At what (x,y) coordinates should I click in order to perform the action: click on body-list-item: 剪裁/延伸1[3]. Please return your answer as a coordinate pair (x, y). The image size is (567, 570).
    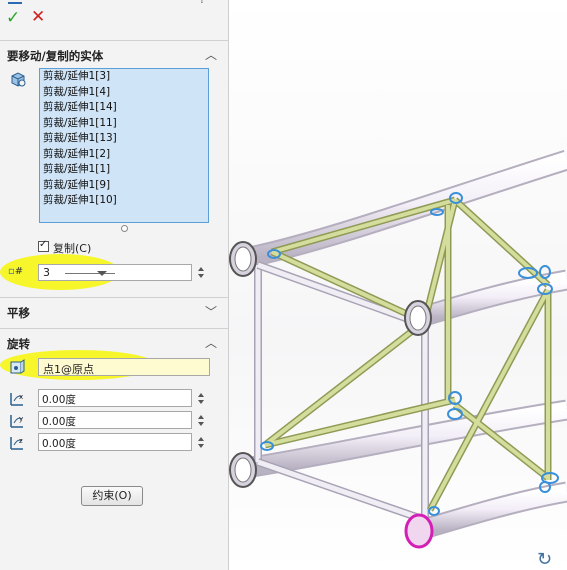
    Looking at the image, I should click on (124, 77).